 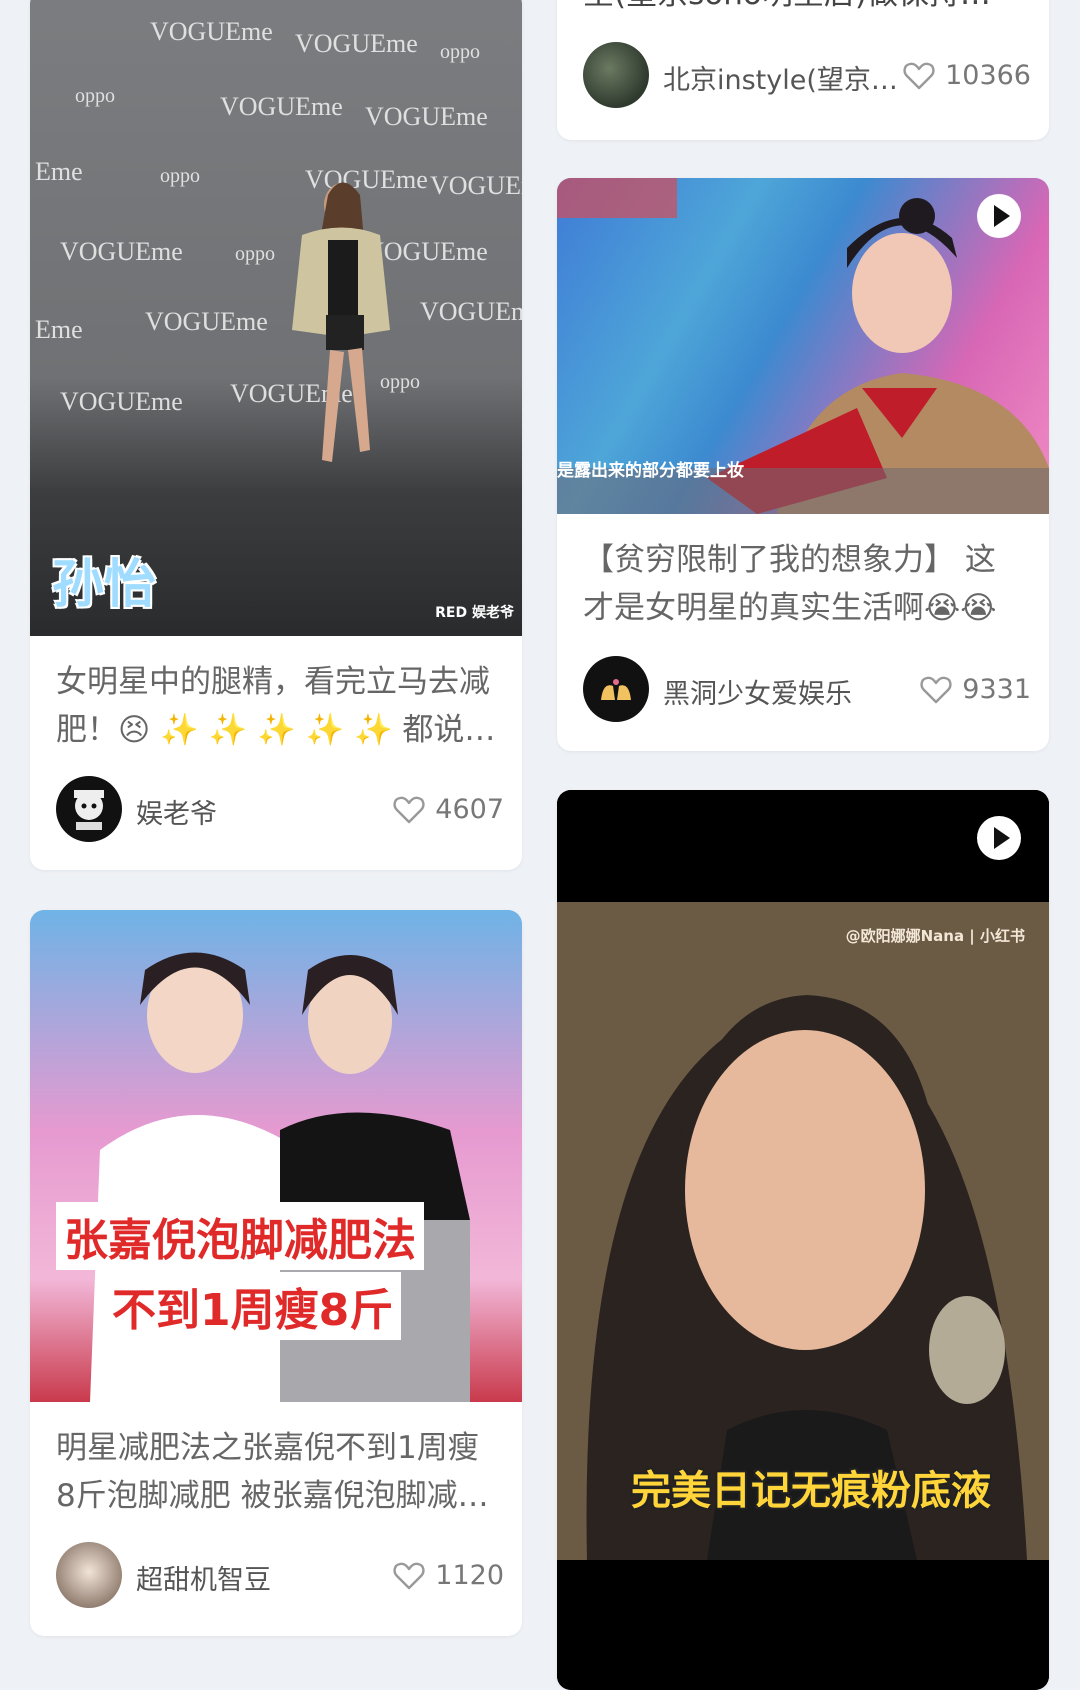 I want to click on like-button: 1120, so click(x=448, y=1575).